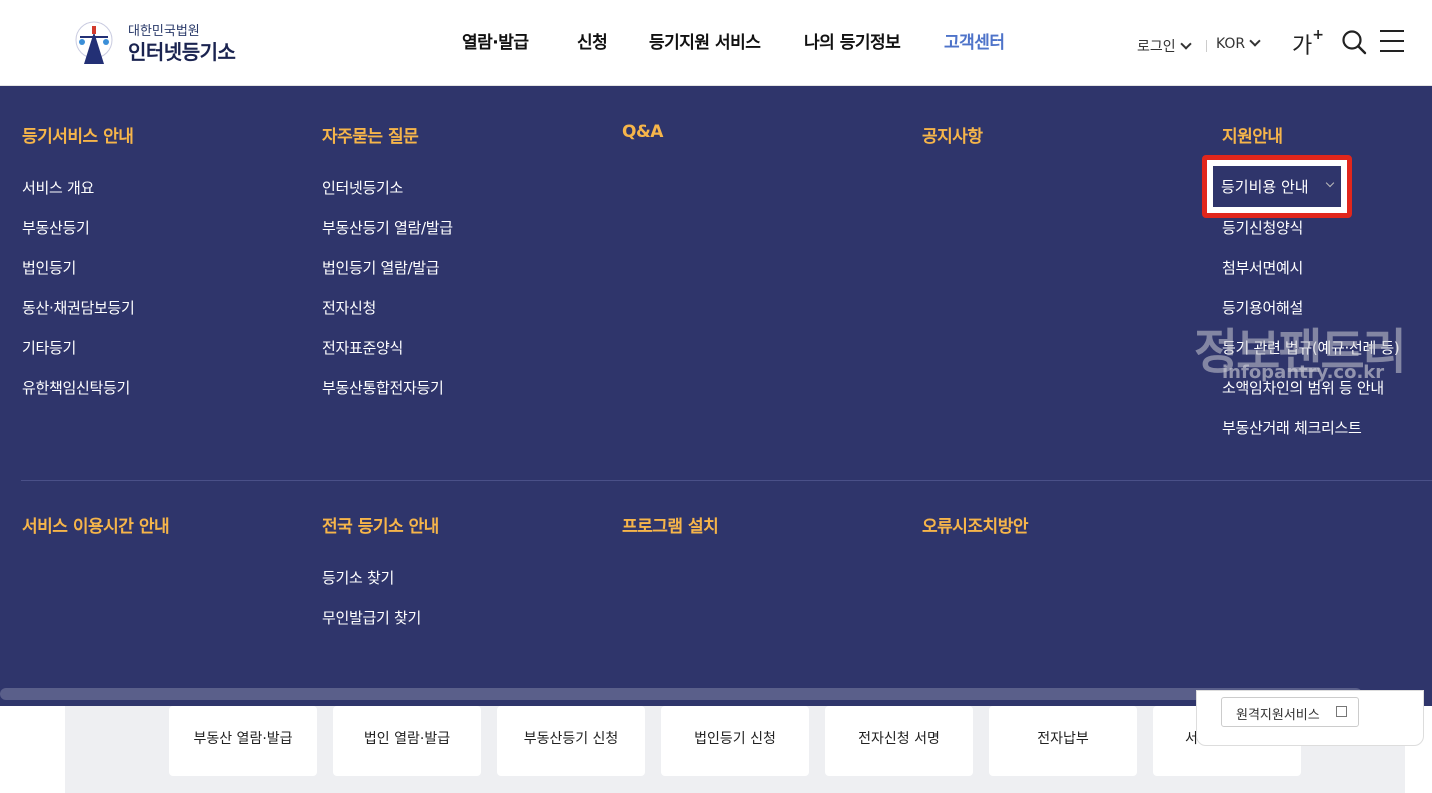 This screenshot has width=1432, height=793. What do you see at coordinates (974, 40) in the screenshot?
I see `nav-item-customer-center: 고객센터` at bounding box center [974, 40].